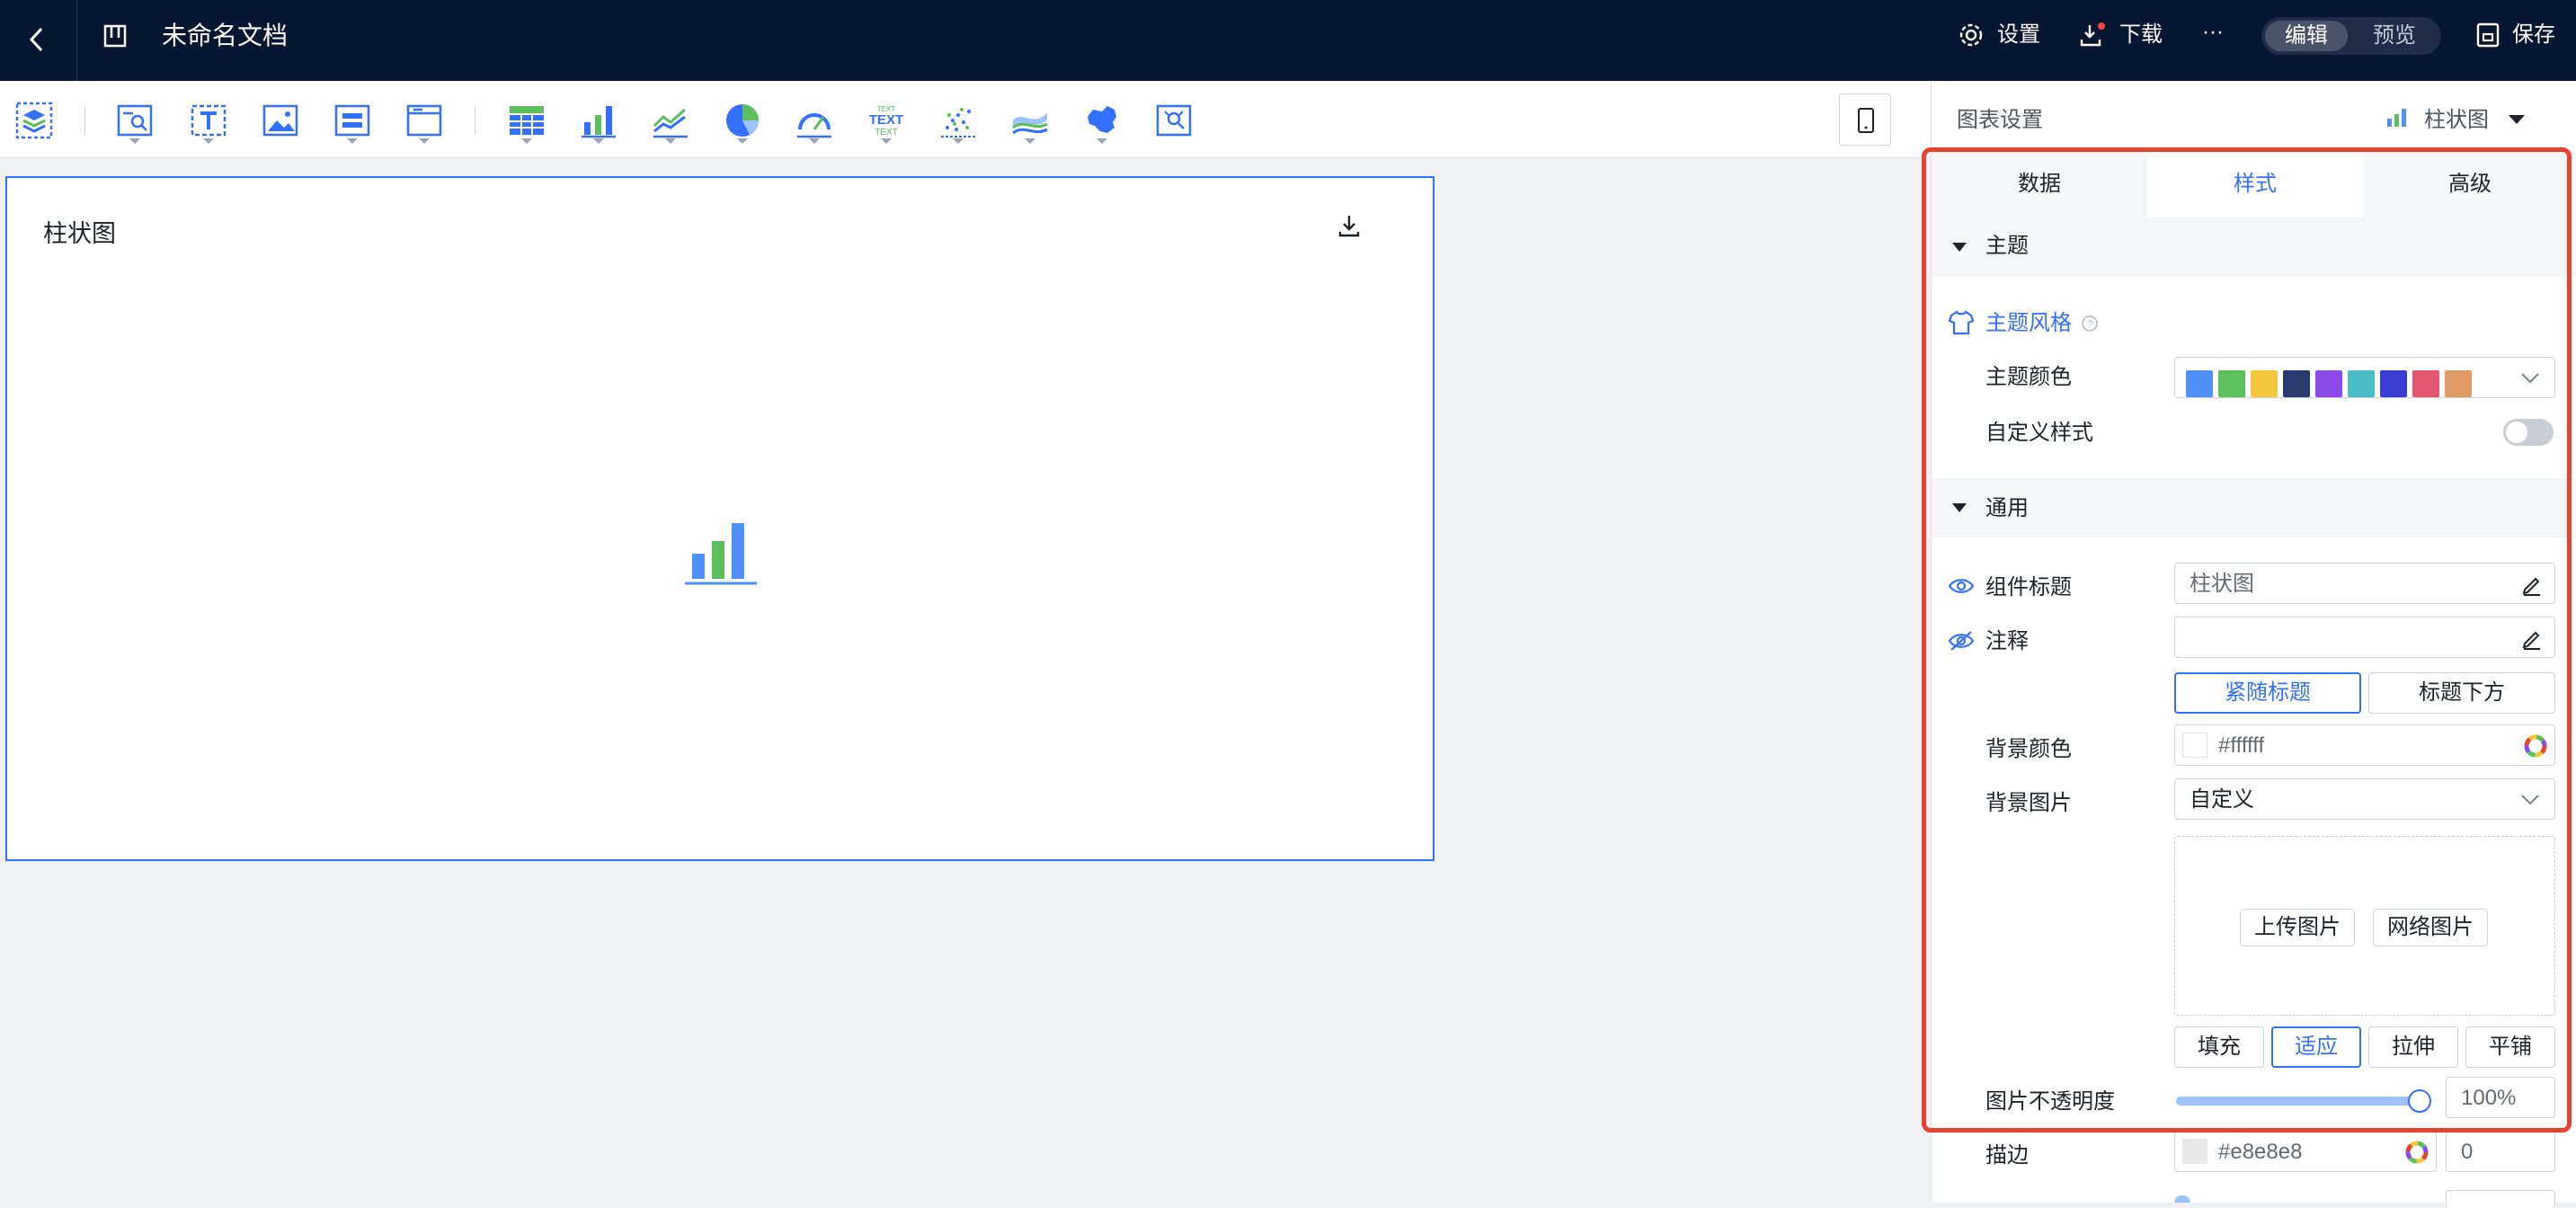 The width and height of the screenshot is (2576, 1208). What do you see at coordinates (2306, 36) in the screenshot?
I see `mode-edit-tab: 编辑` at bounding box center [2306, 36].